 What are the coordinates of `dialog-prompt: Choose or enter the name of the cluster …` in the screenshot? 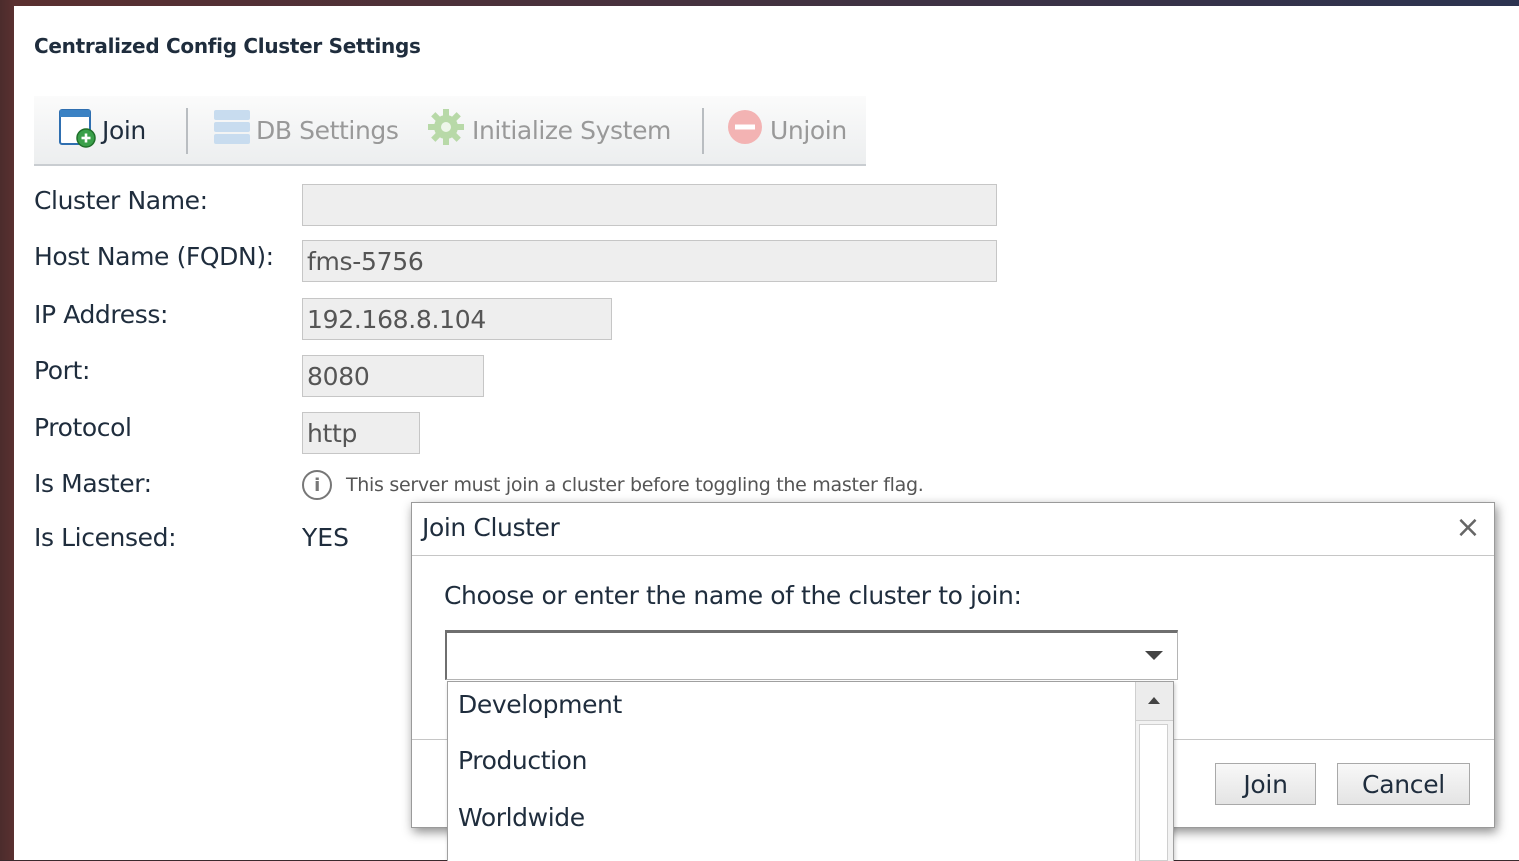 It's located at (733, 595).